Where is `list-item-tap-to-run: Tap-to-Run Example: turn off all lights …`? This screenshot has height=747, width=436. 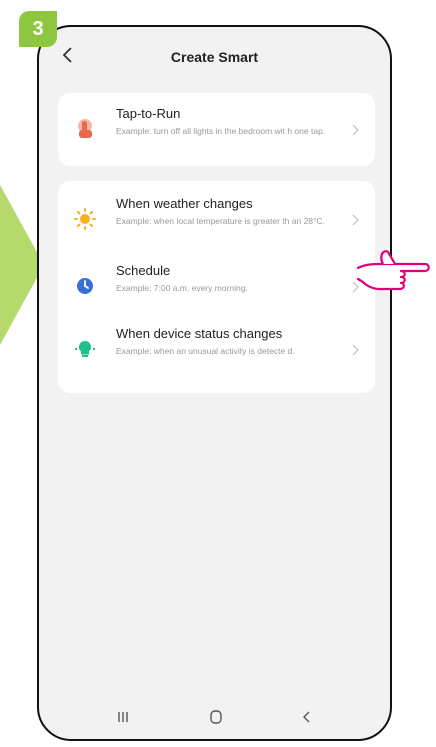
list-item-tap-to-run: Tap-to-Run Example: turn off all lights … is located at coordinates (216, 129).